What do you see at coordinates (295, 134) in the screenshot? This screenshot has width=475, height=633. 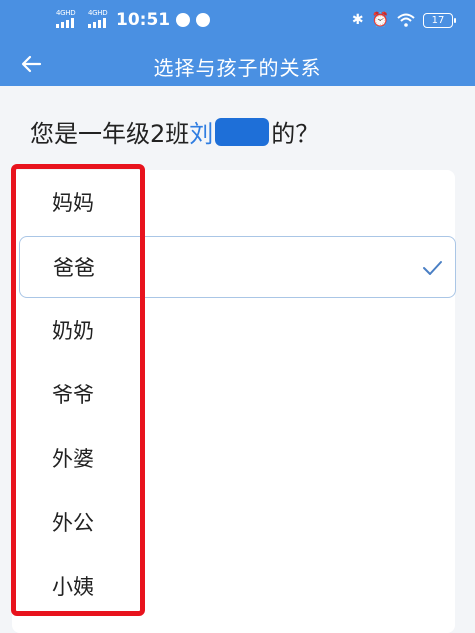 I see `question-suffix: 的？` at bounding box center [295, 134].